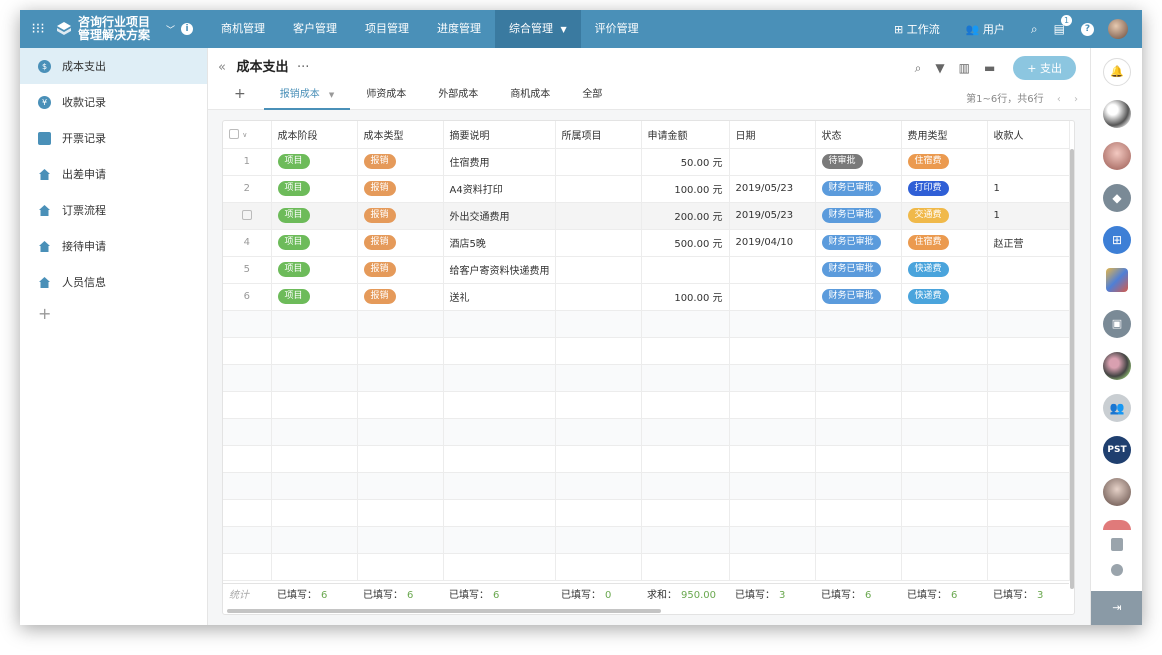 The image size is (1162, 655). What do you see at coordinates (1059, 99) in the screenshot?
I see `prev-page-icon: ‹` at bounding box center [1059, 99].